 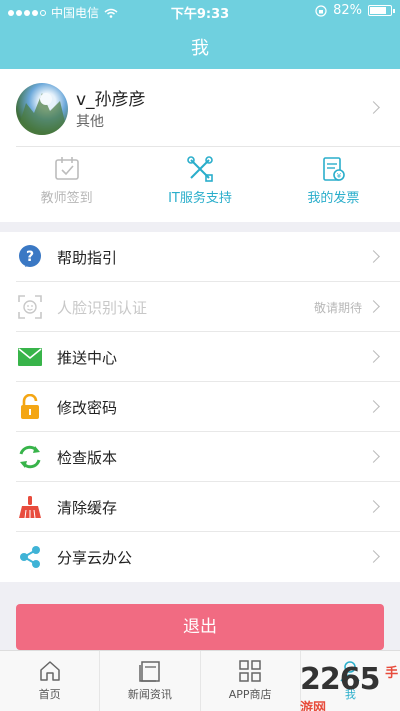 What do you see at coordinates (87, 407) in the screenshot?
I see `menu-item-label: 修改密码` at bounding box center [87, 407].